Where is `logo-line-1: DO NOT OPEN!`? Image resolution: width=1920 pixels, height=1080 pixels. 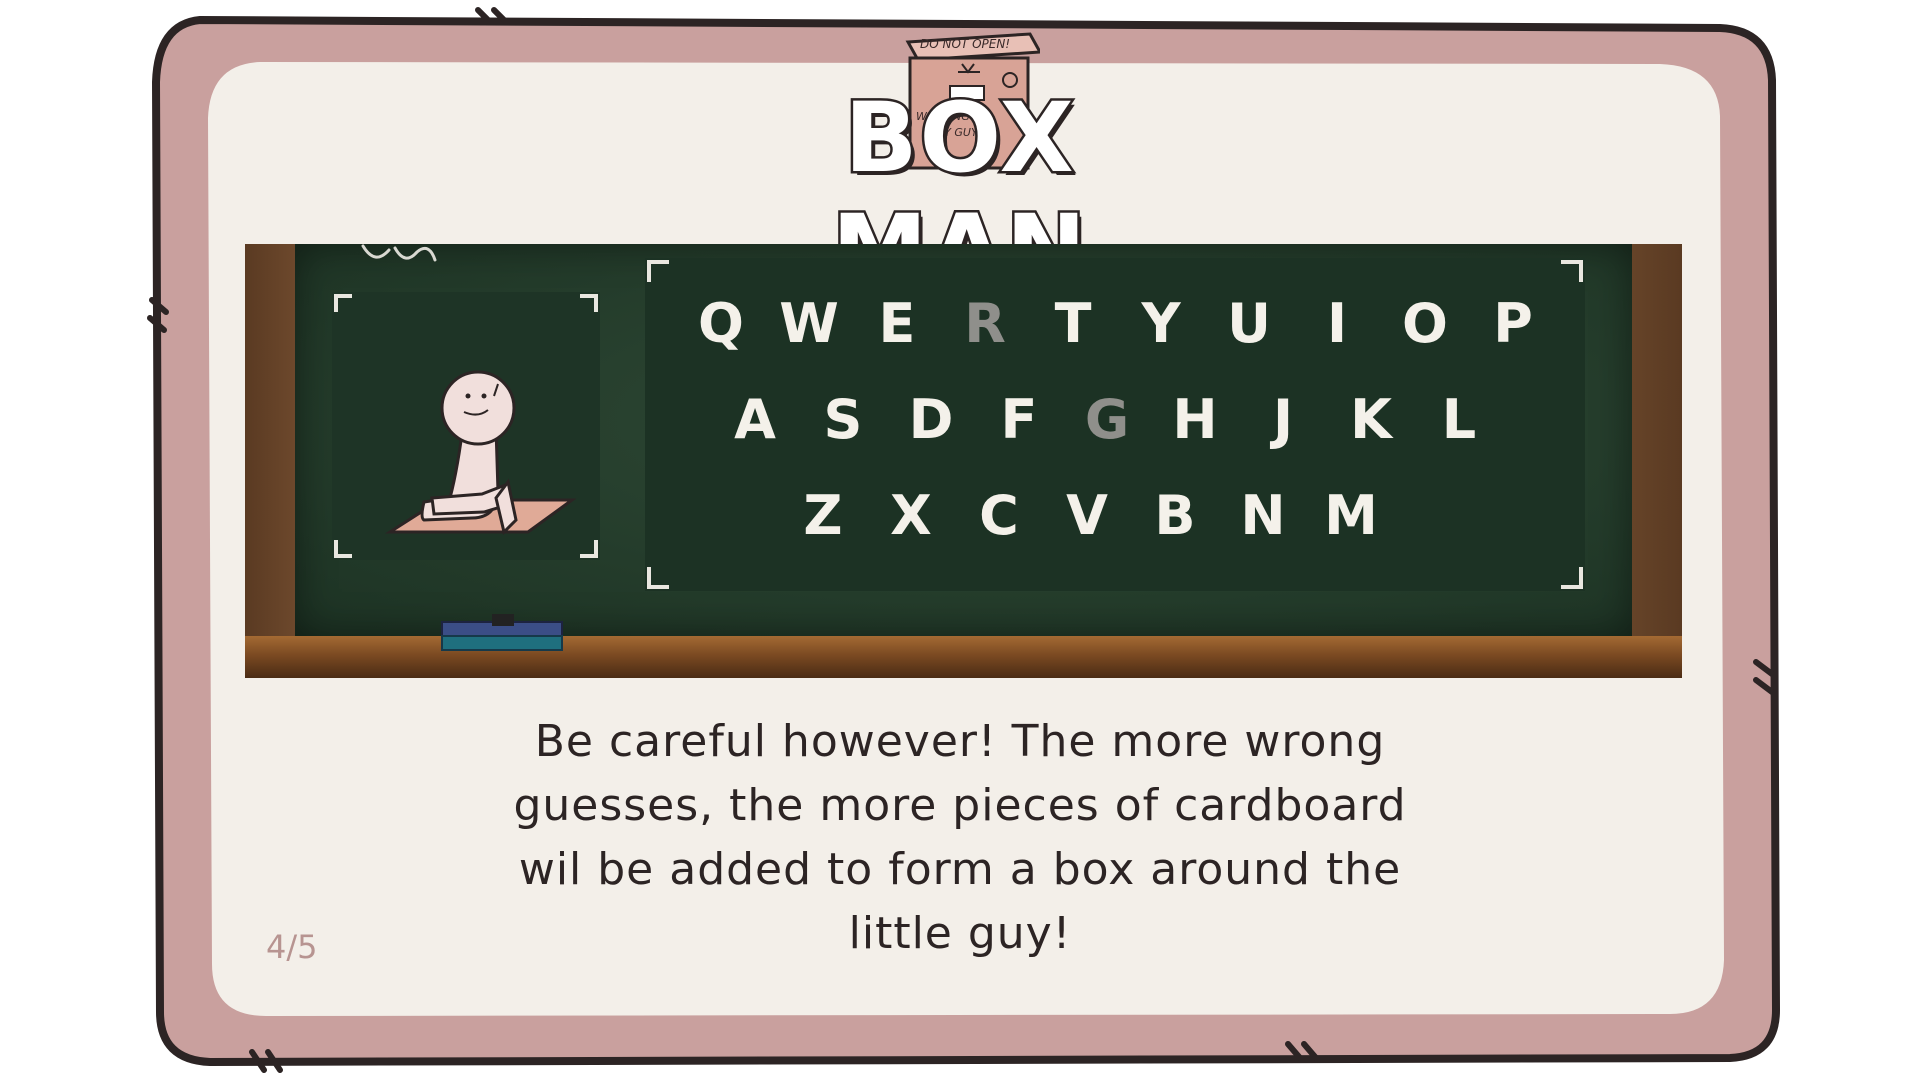
logo-line-1: DO NOT OPEN! is located at coordinates (965, 44).